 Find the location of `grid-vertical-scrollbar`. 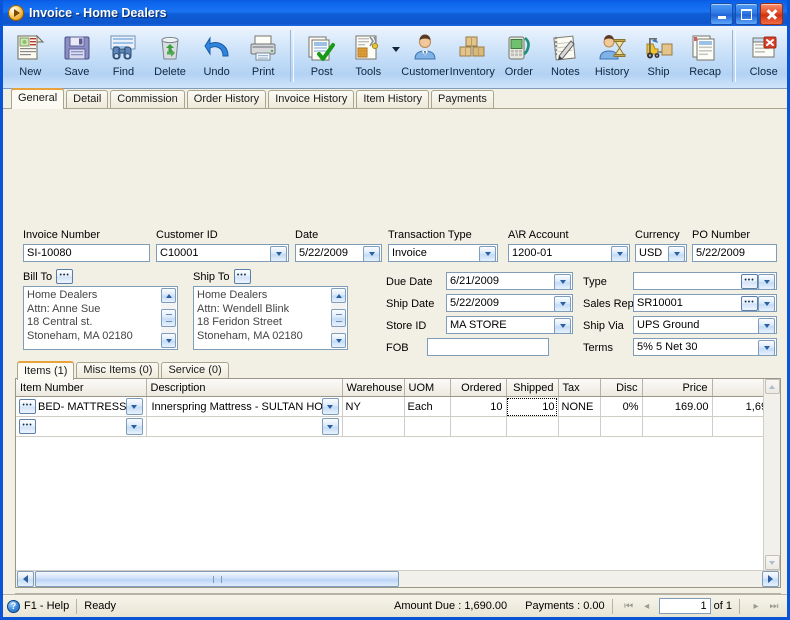

grid-vertical-scrollbar is located at coordinates (771, 474).